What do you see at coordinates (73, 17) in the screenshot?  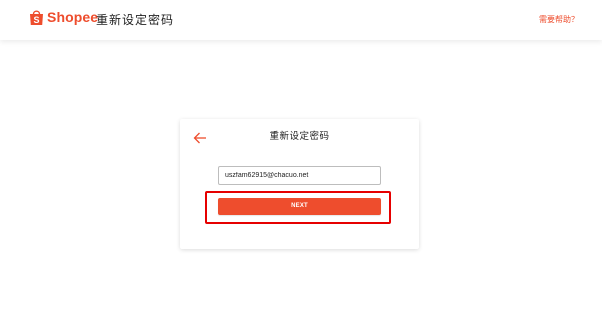 I see `brand-name: Shopee` at bounding box center [73, 17].